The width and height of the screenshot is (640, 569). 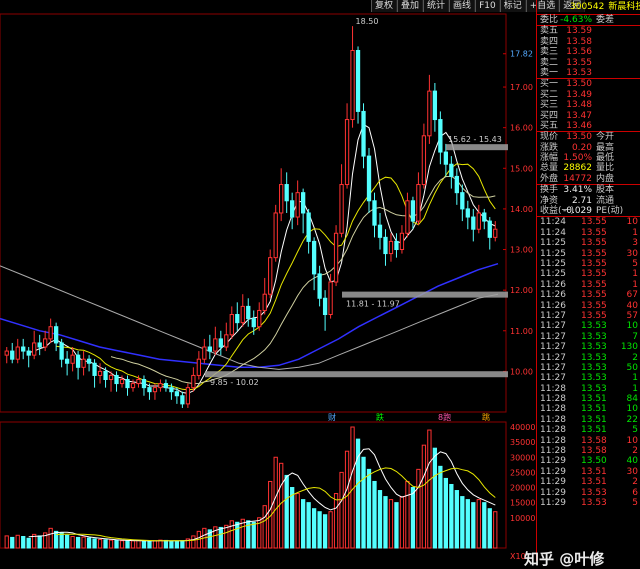 I want to click on quote-row-label: 总量, so click(x=549, y=168).